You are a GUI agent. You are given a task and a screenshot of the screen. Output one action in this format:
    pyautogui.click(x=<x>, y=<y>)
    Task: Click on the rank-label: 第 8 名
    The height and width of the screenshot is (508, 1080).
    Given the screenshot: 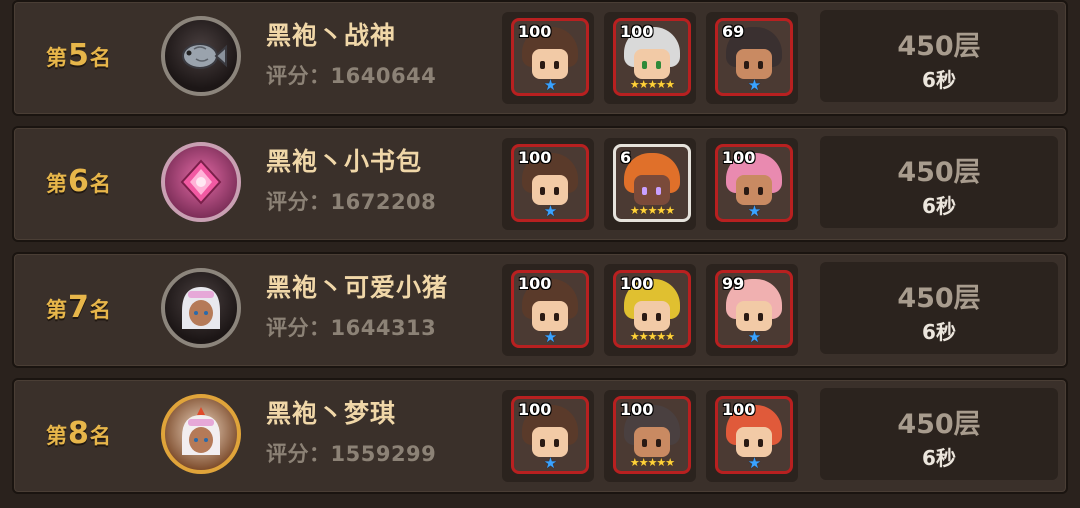 What is the action you would take?
    pyautogui.click(x=78, y=436)
    